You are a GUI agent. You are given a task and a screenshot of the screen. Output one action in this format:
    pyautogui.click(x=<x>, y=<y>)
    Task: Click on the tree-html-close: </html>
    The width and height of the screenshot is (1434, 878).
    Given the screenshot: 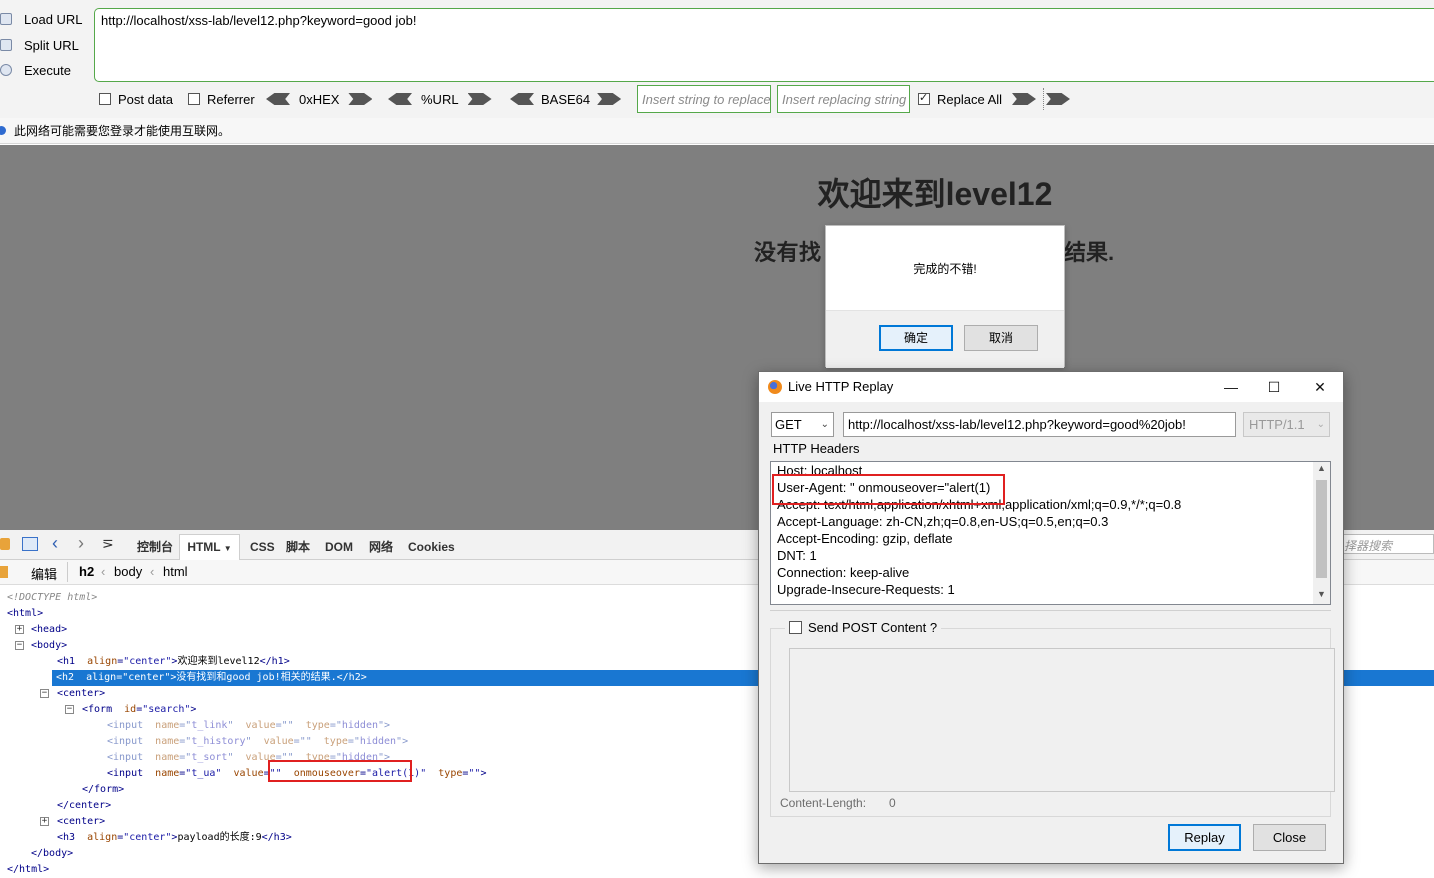 What is the action you would take?
    pyautogui.click(x=28, y=870)
    